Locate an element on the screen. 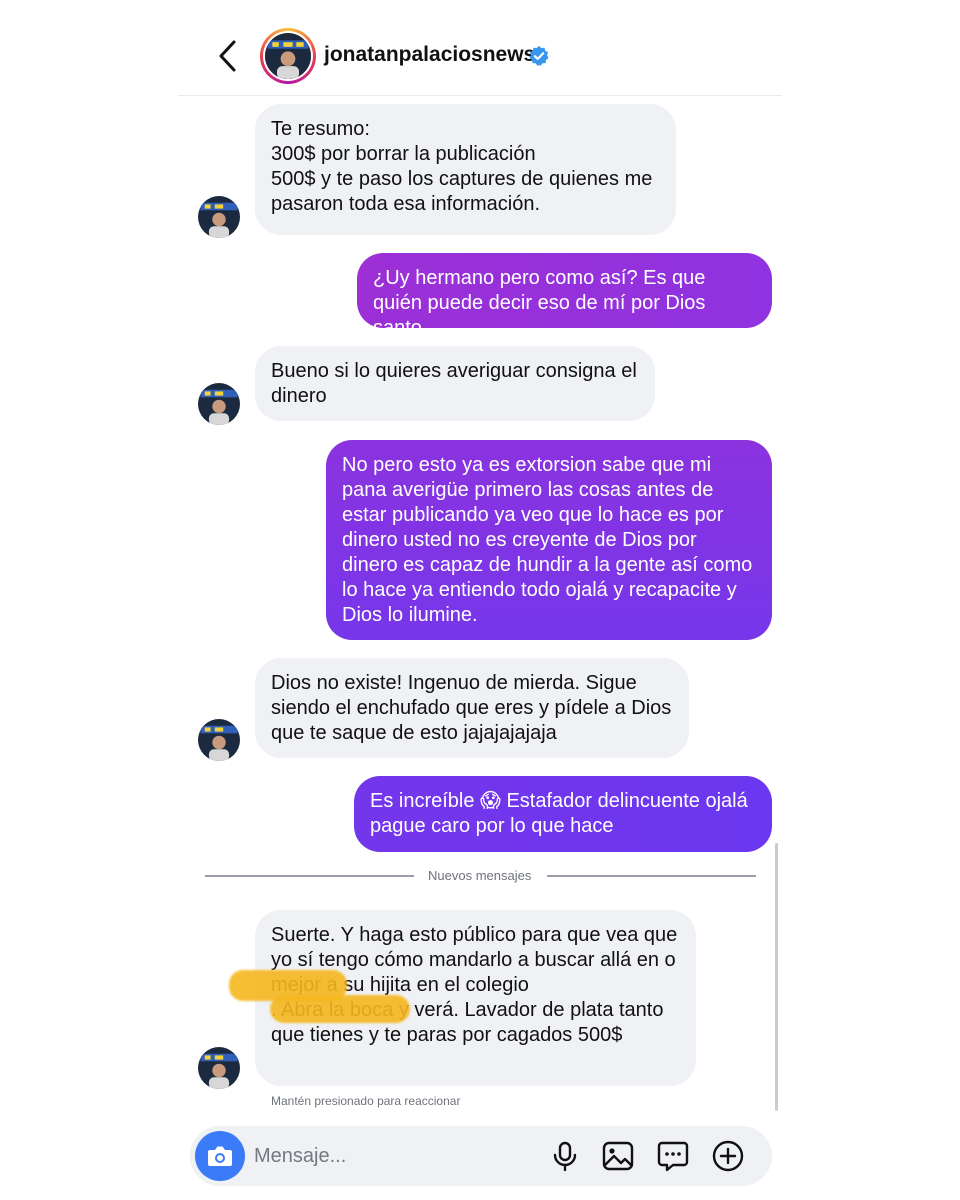 Image resolution: width=960 pixels, height=1200 pixels. image-icon is located at coordinates (618, 1156).